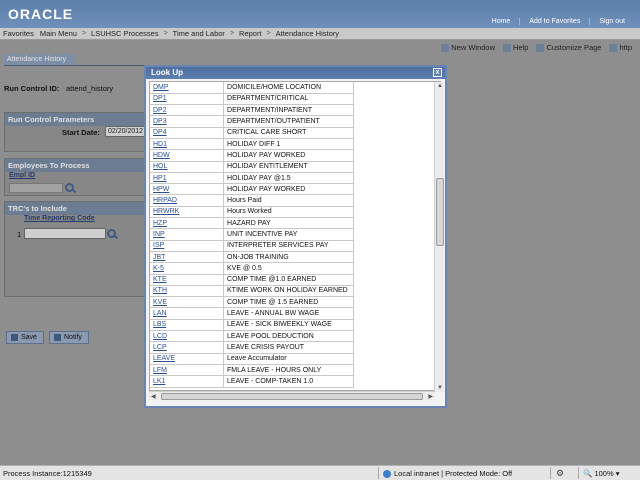 This screenshot has width=640, height=480. Describe the element at coordinates (288, 110) in the screenshot. I see `lookup-description: DEPARTMENT/INPATIENT` at that location.